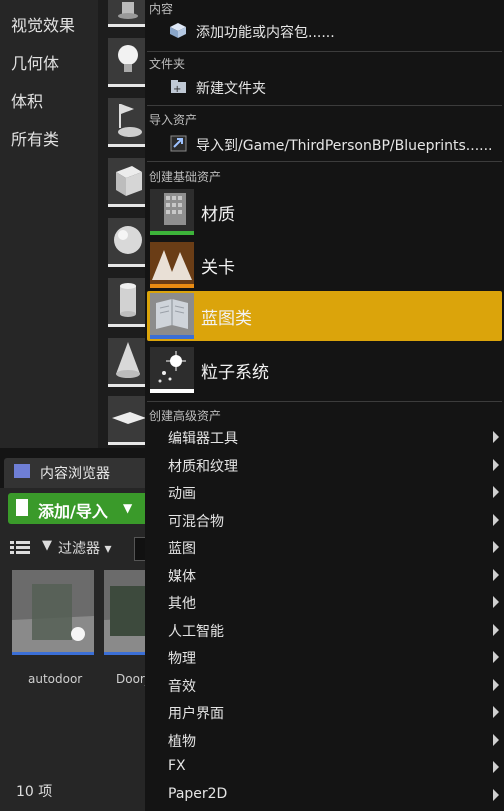 This screenshot has width=504, height=811. I want to click on content-pack-icon, so click(178, 30).